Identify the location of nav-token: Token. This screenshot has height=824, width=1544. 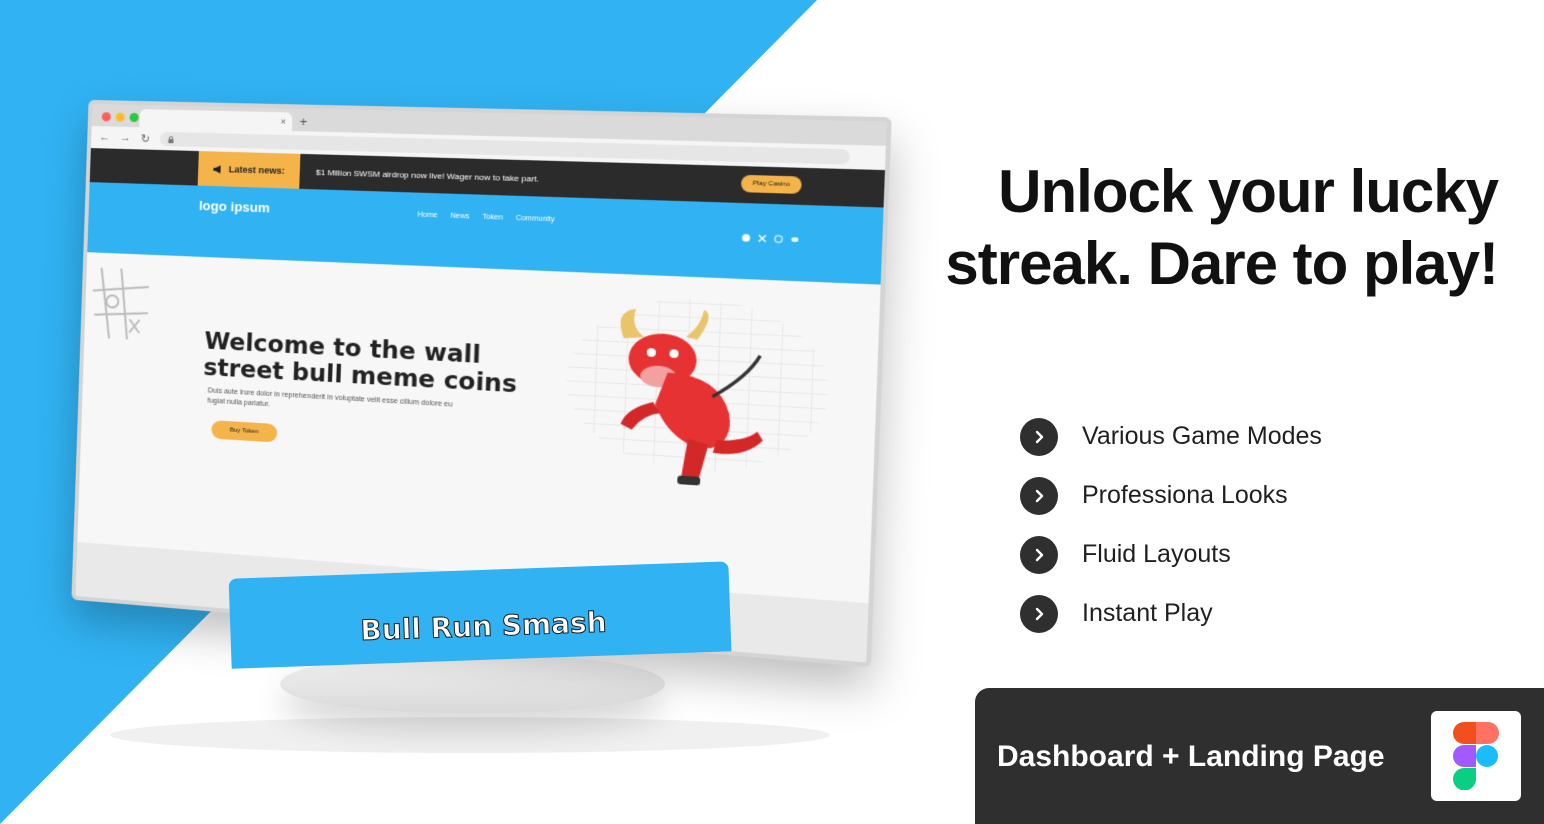
(492, 218).